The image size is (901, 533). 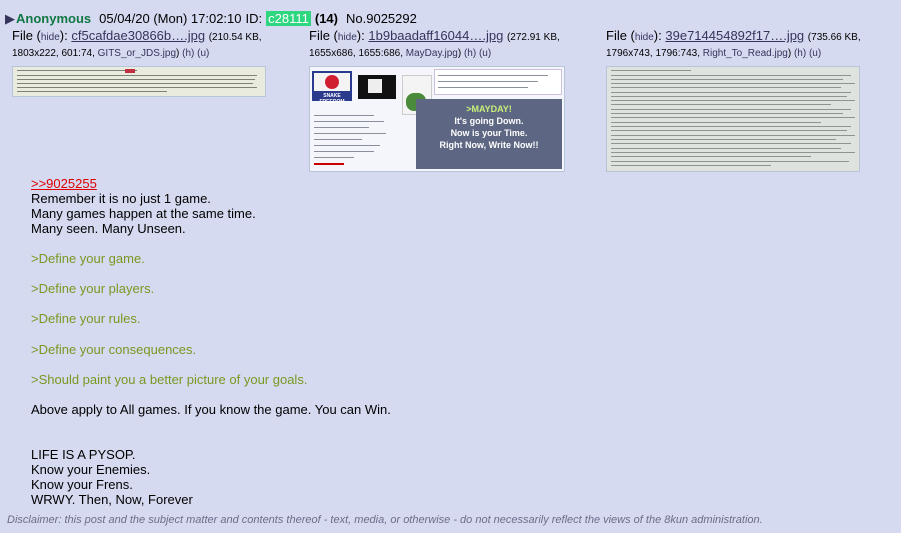 I want to click on banner-caption: SNAKE FREEDOM, so click(x=332, y=99).